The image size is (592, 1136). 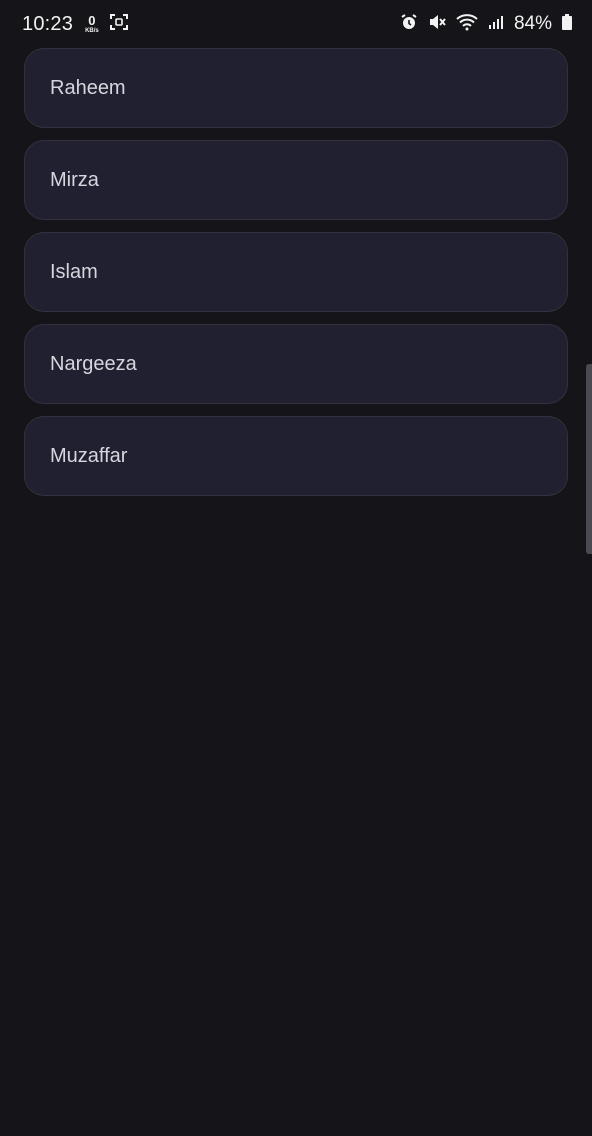 What do you see at coordinates (74, 271) in the screenshot?
I see `list-item-label: Islam` at bounding box center [74, 271].